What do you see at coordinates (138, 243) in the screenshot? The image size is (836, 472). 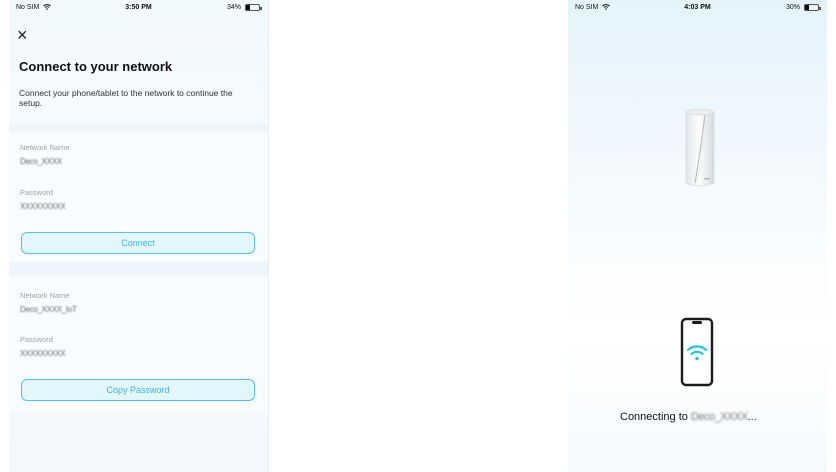 I see `connect-button: Connect` at bounding box center [138, 243].